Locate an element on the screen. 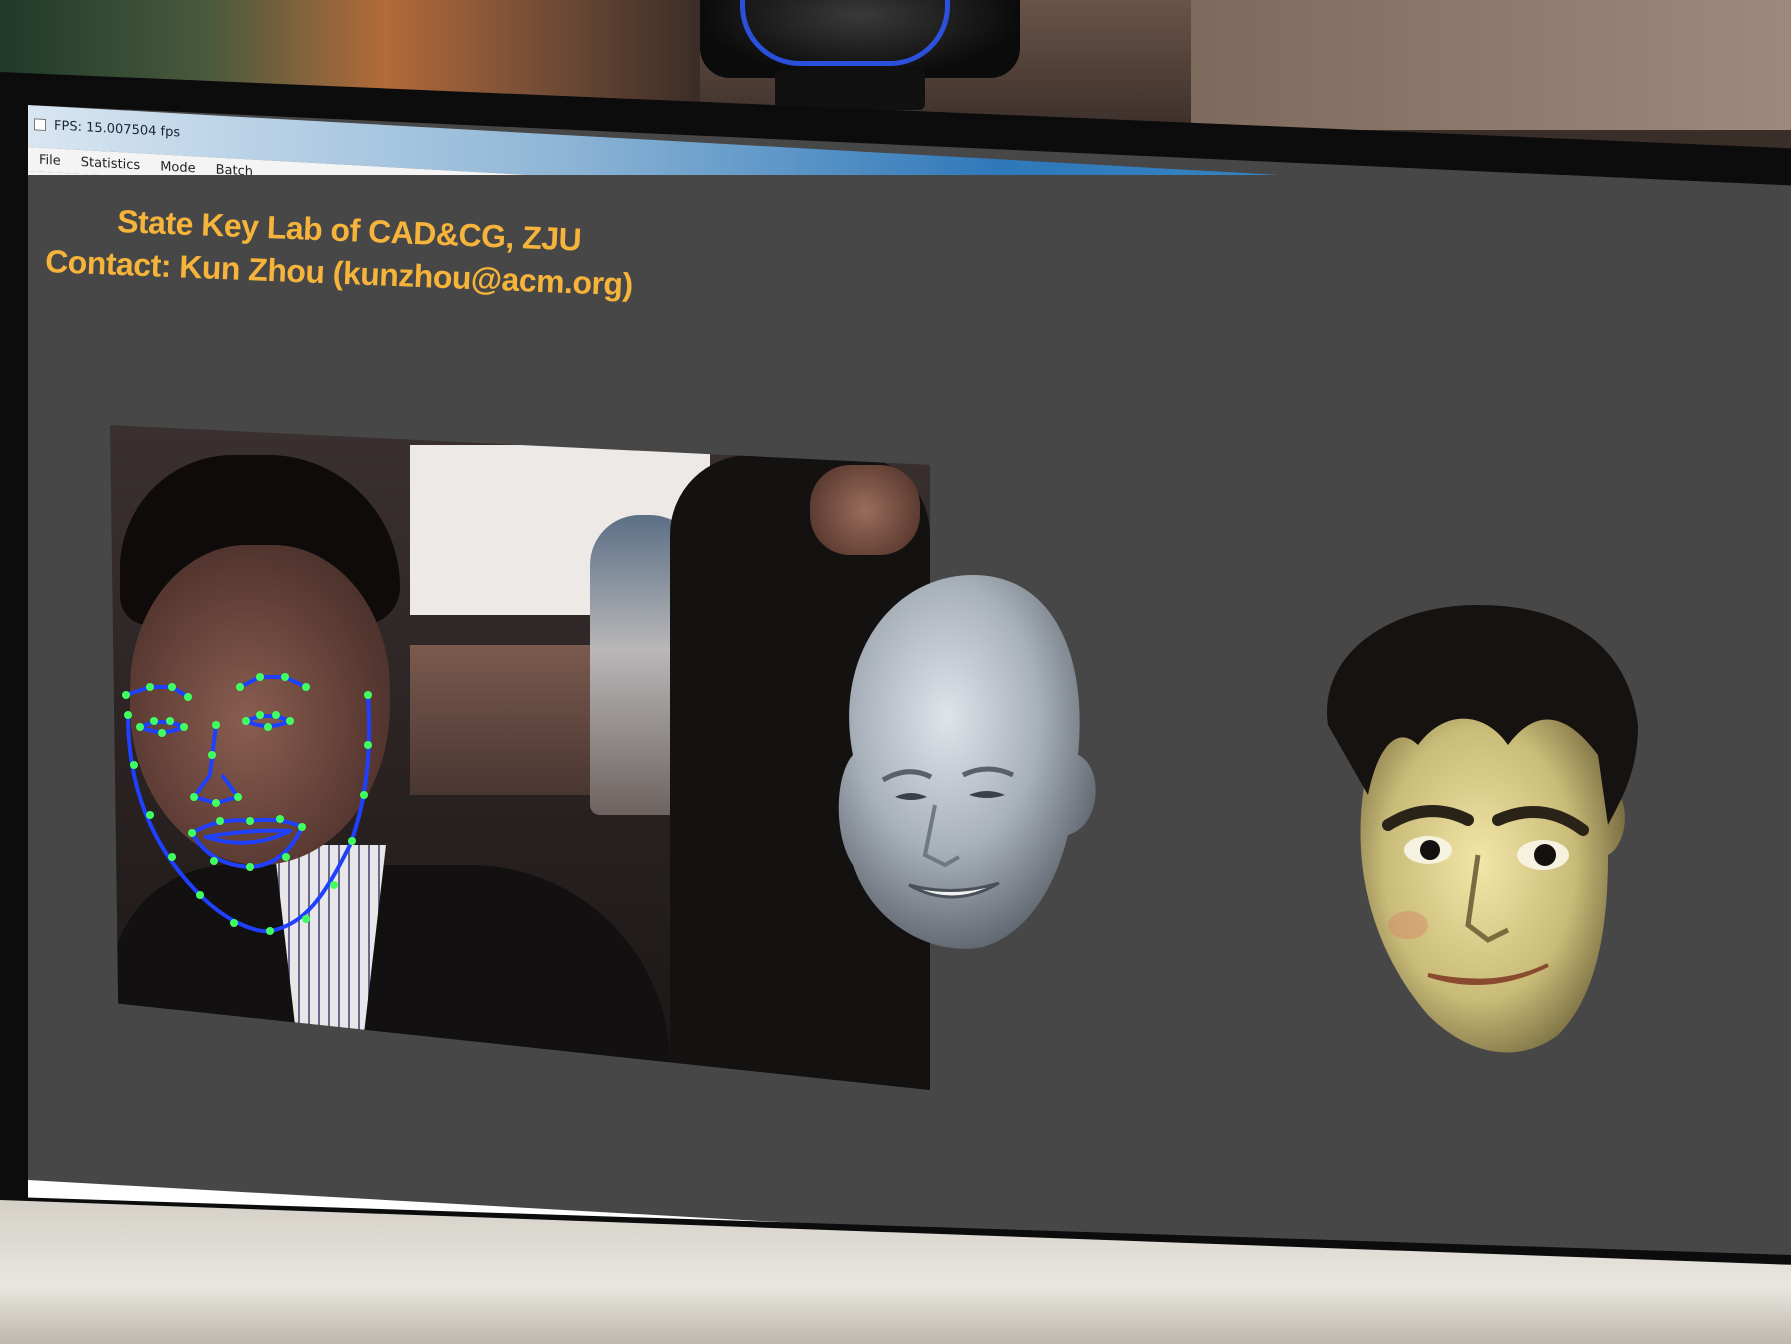 This screenshot has height=1344, width=1791. landmark-points is located at coordinates (247, 804).